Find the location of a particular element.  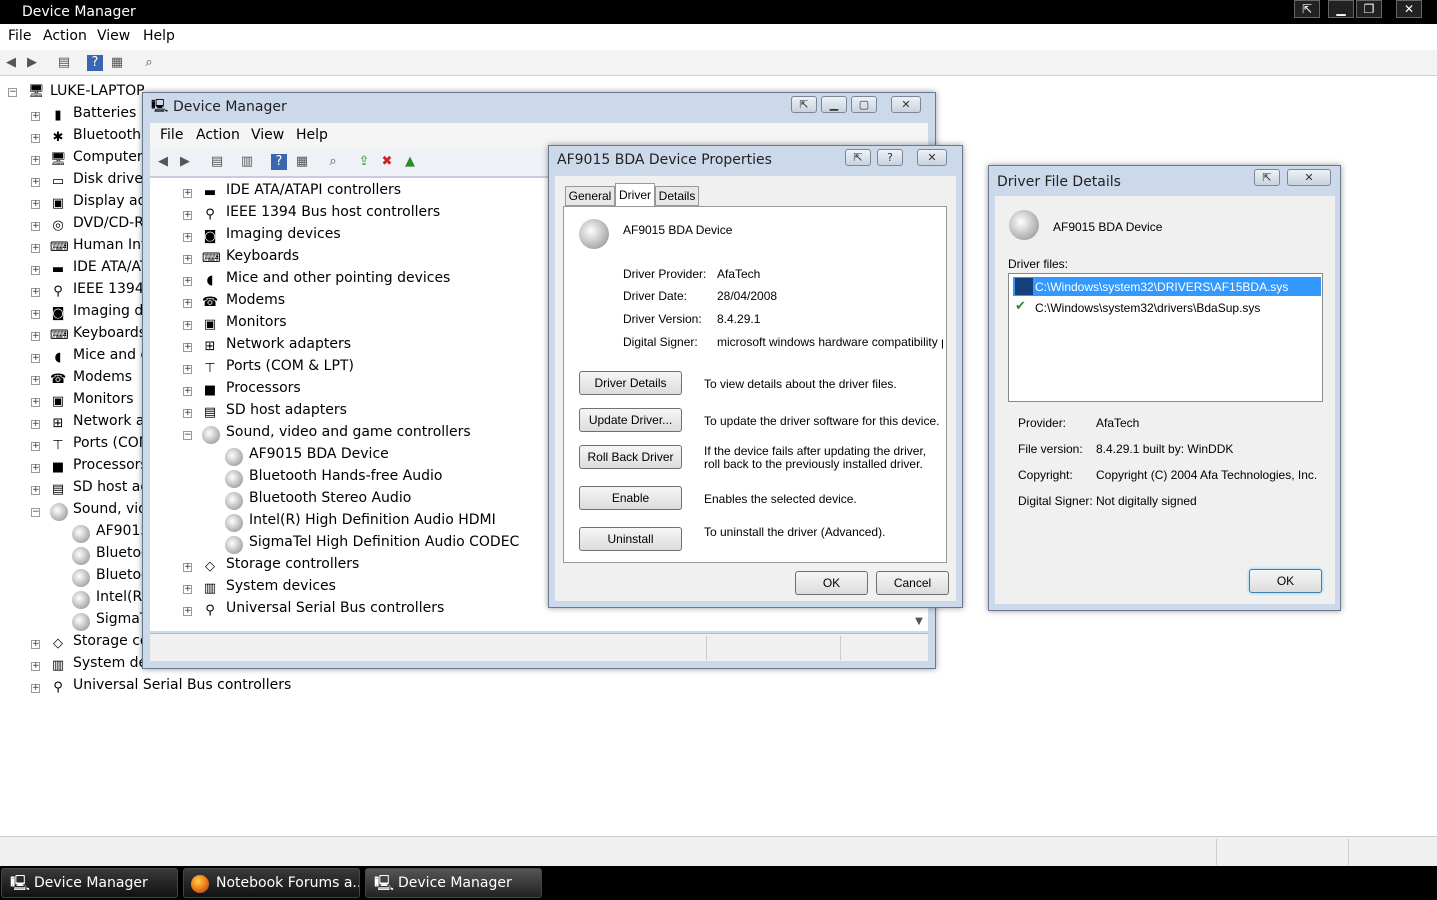

details-close-button: ✕ is located at coordinates (1309, 177).